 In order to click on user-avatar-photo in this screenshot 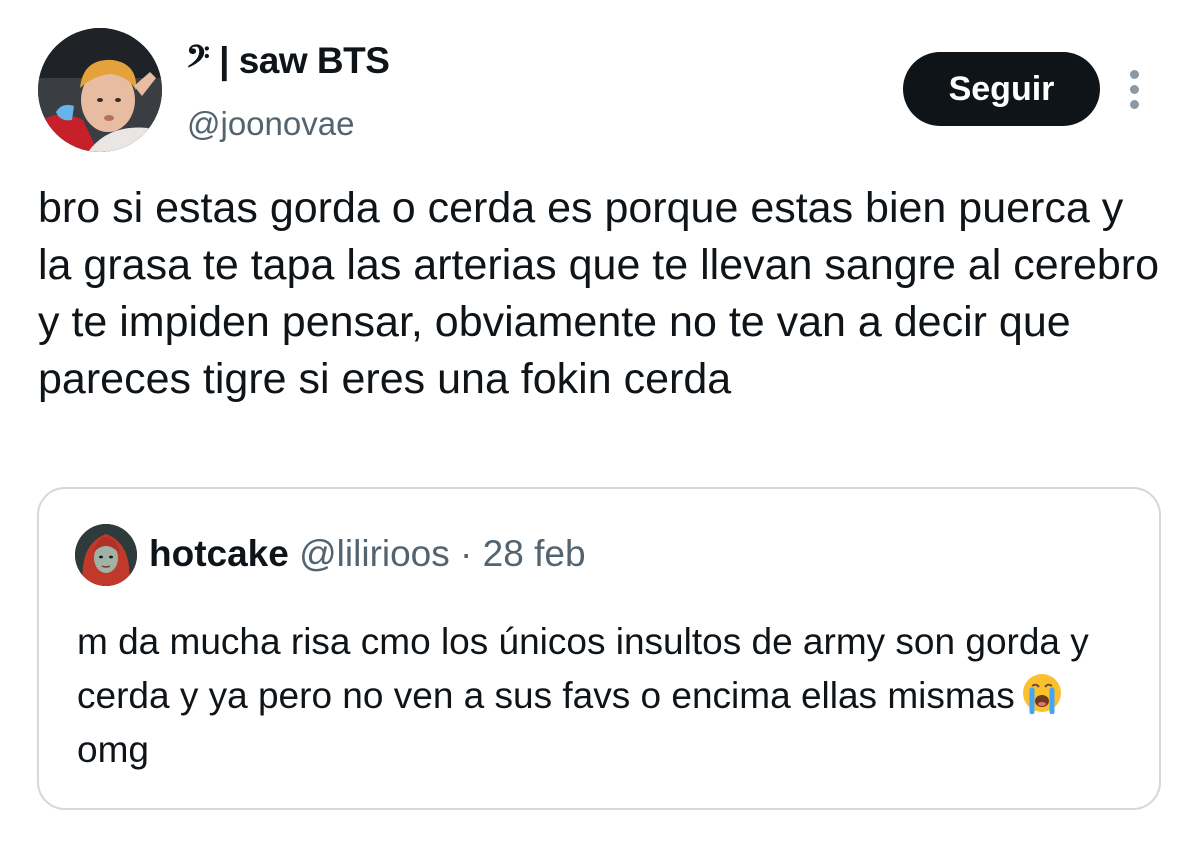, I will do `click(100, 90)`.